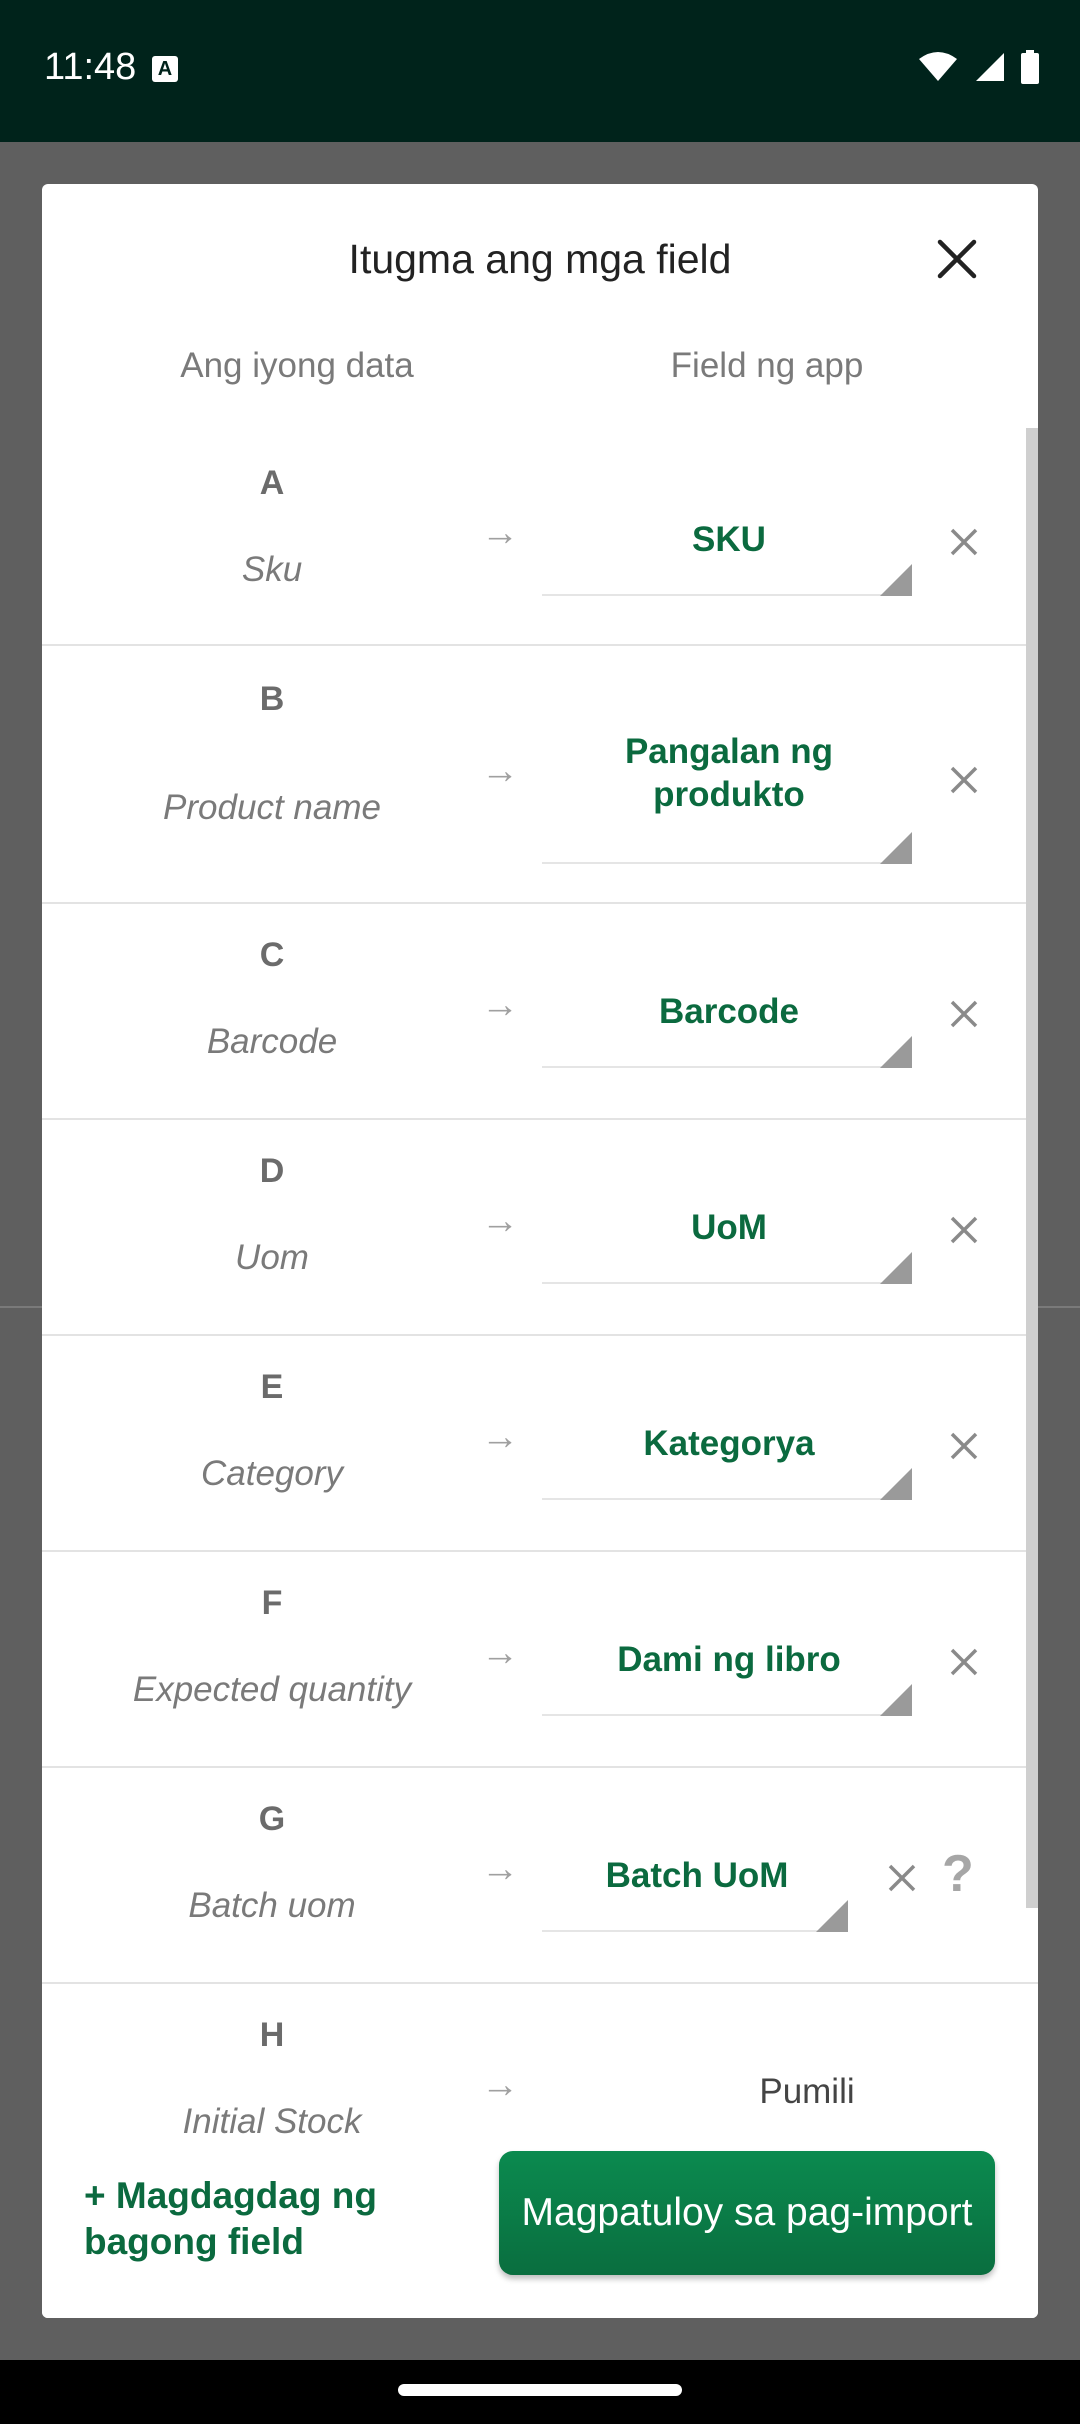 The width and height of the screenshot is (1080, 2424). Describe the element at coordinates (297, 365) in the screenshot. I see `column-header-your-data: Ang iyong data` at that location.